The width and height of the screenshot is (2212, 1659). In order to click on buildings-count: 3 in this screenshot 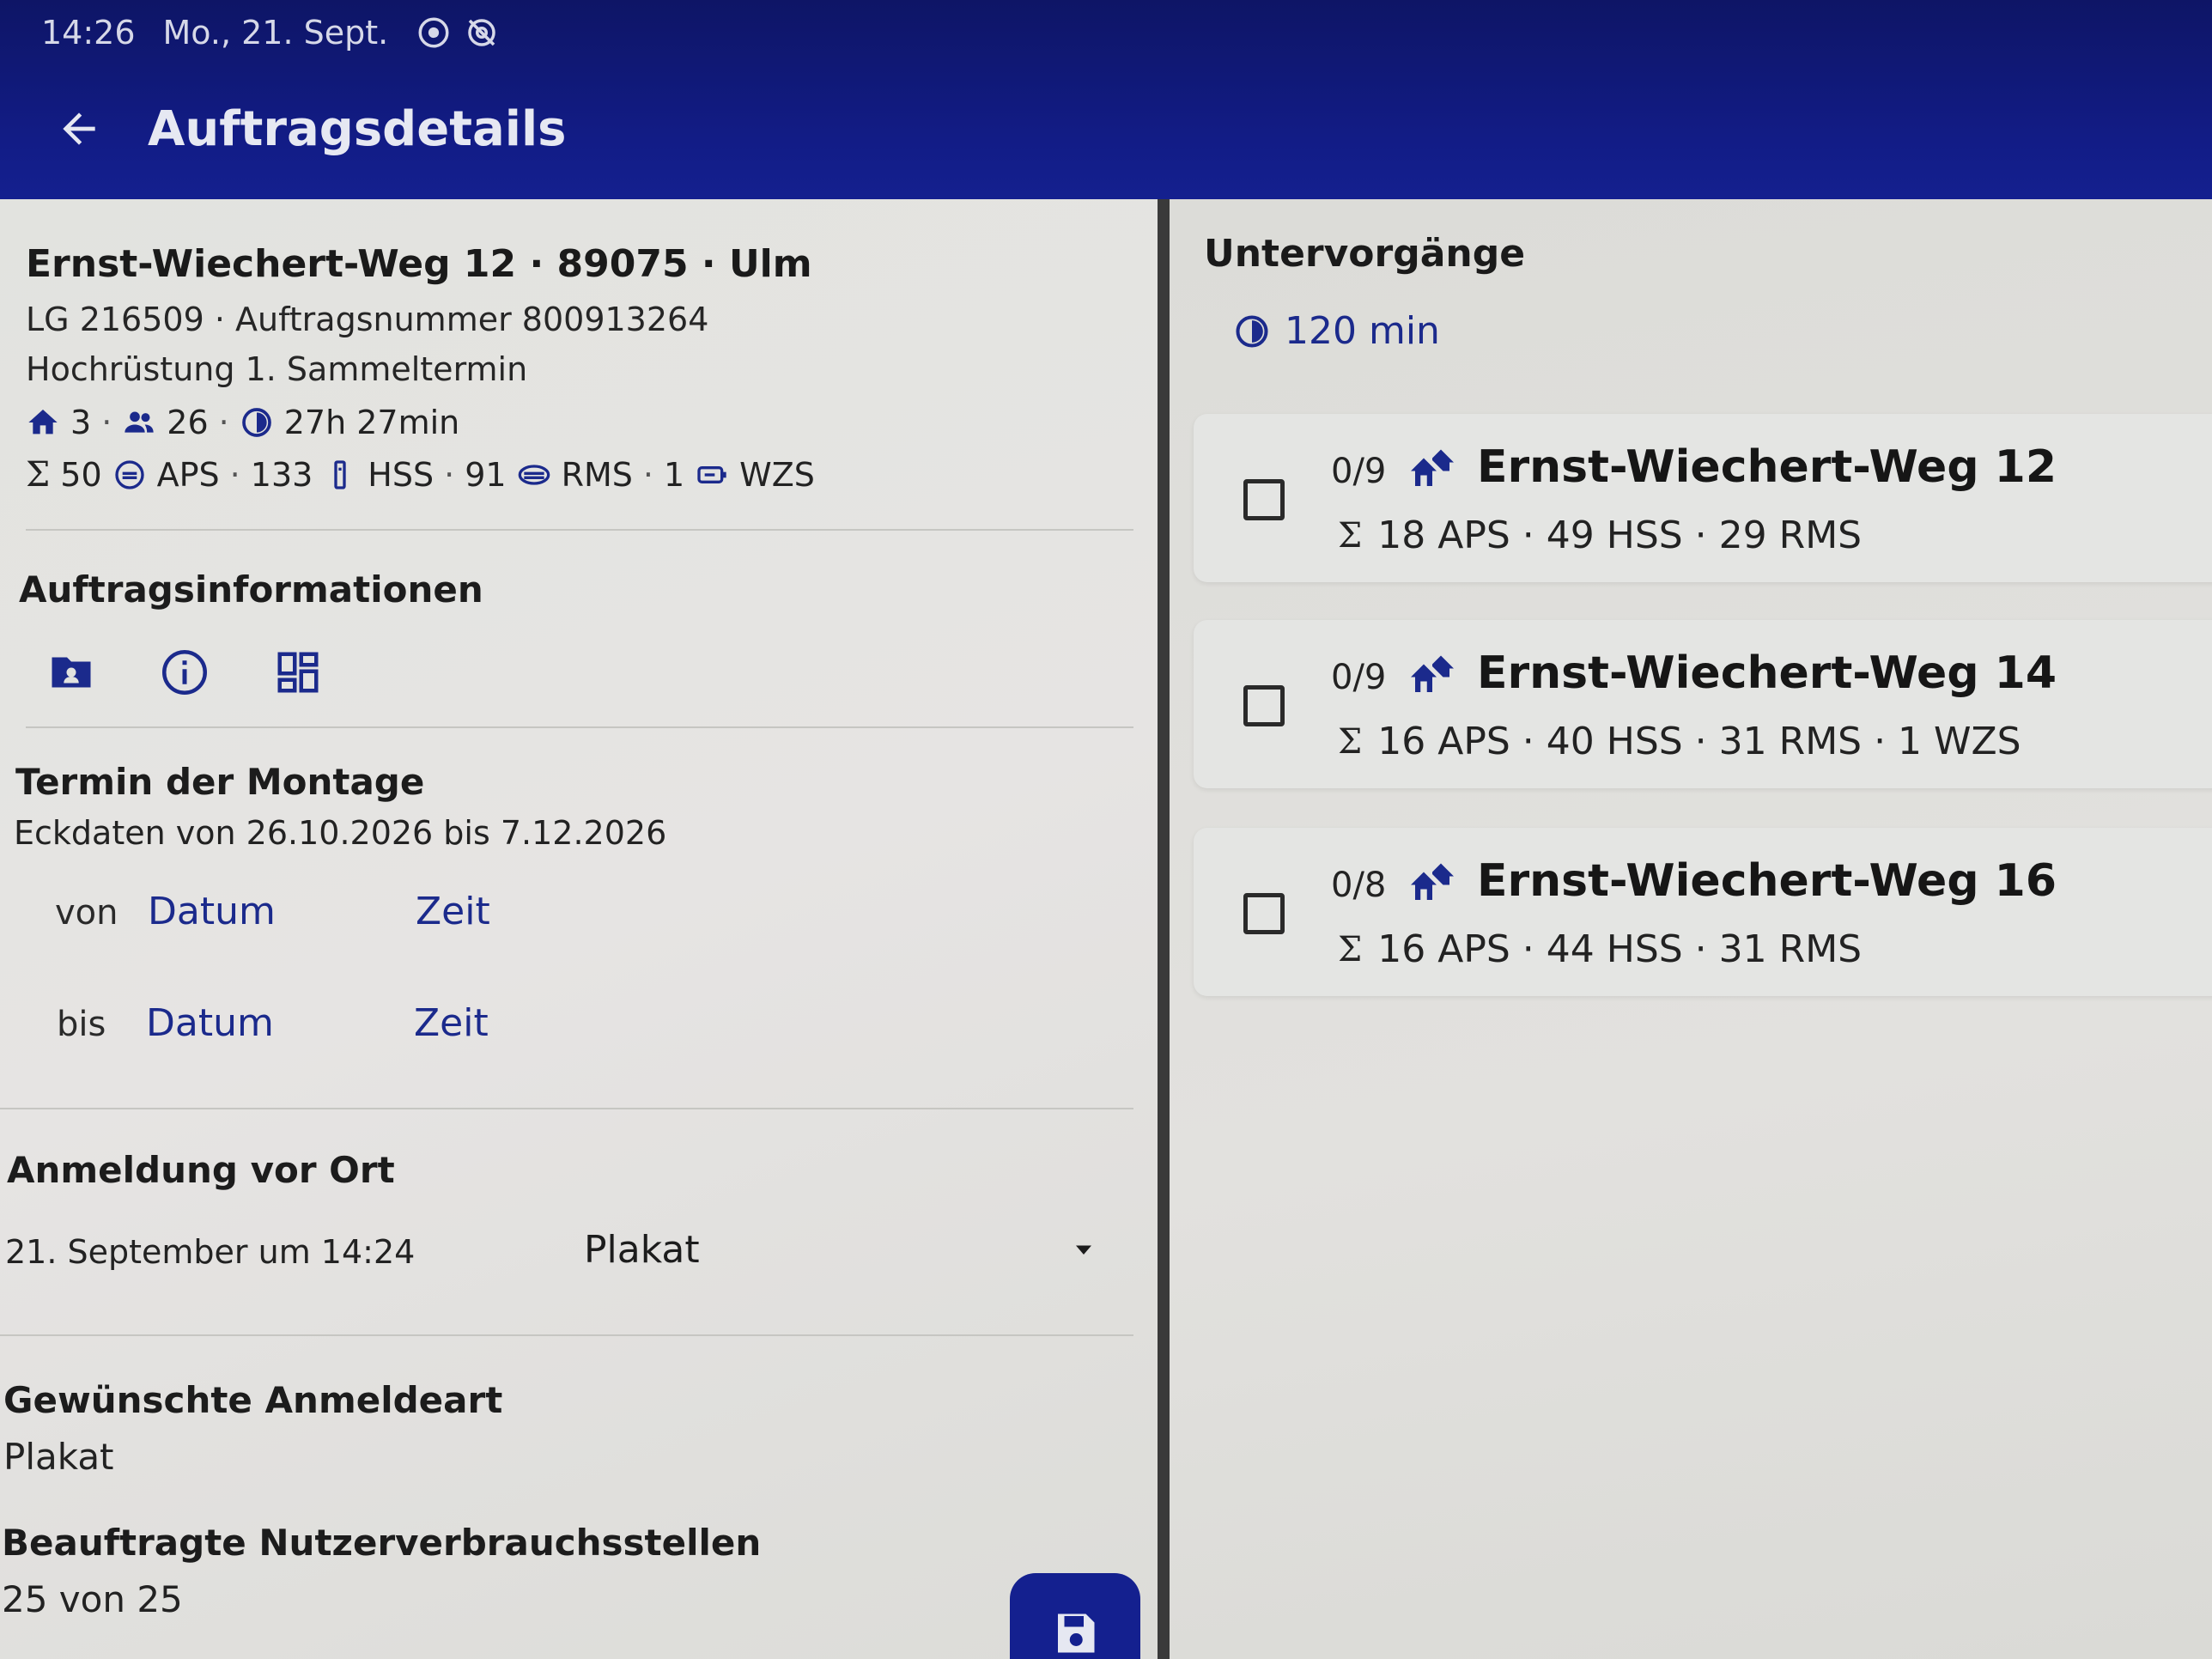, I will do `click(81, 422)`.